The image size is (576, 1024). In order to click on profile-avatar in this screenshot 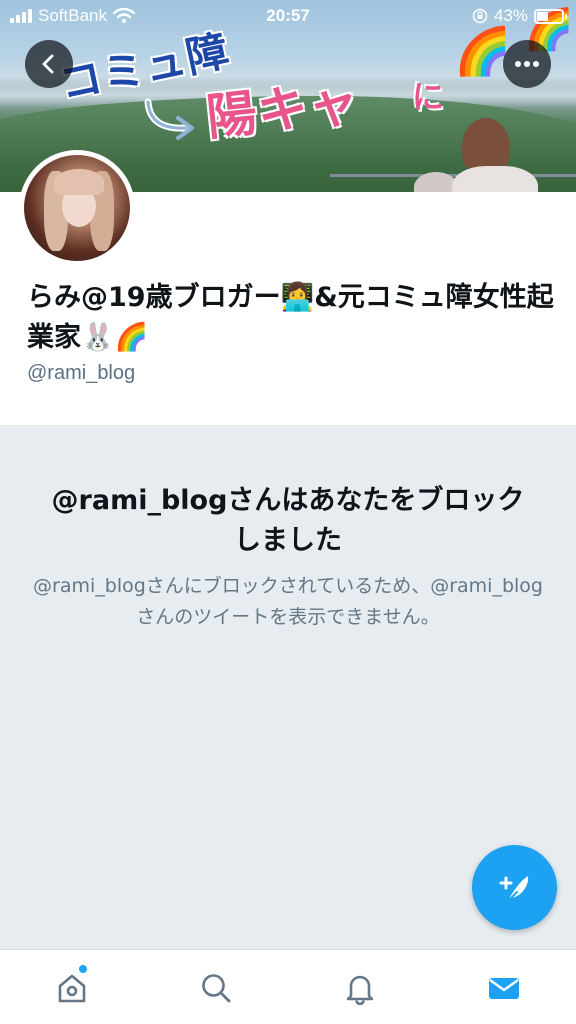, I will do `click(77, 208)`.